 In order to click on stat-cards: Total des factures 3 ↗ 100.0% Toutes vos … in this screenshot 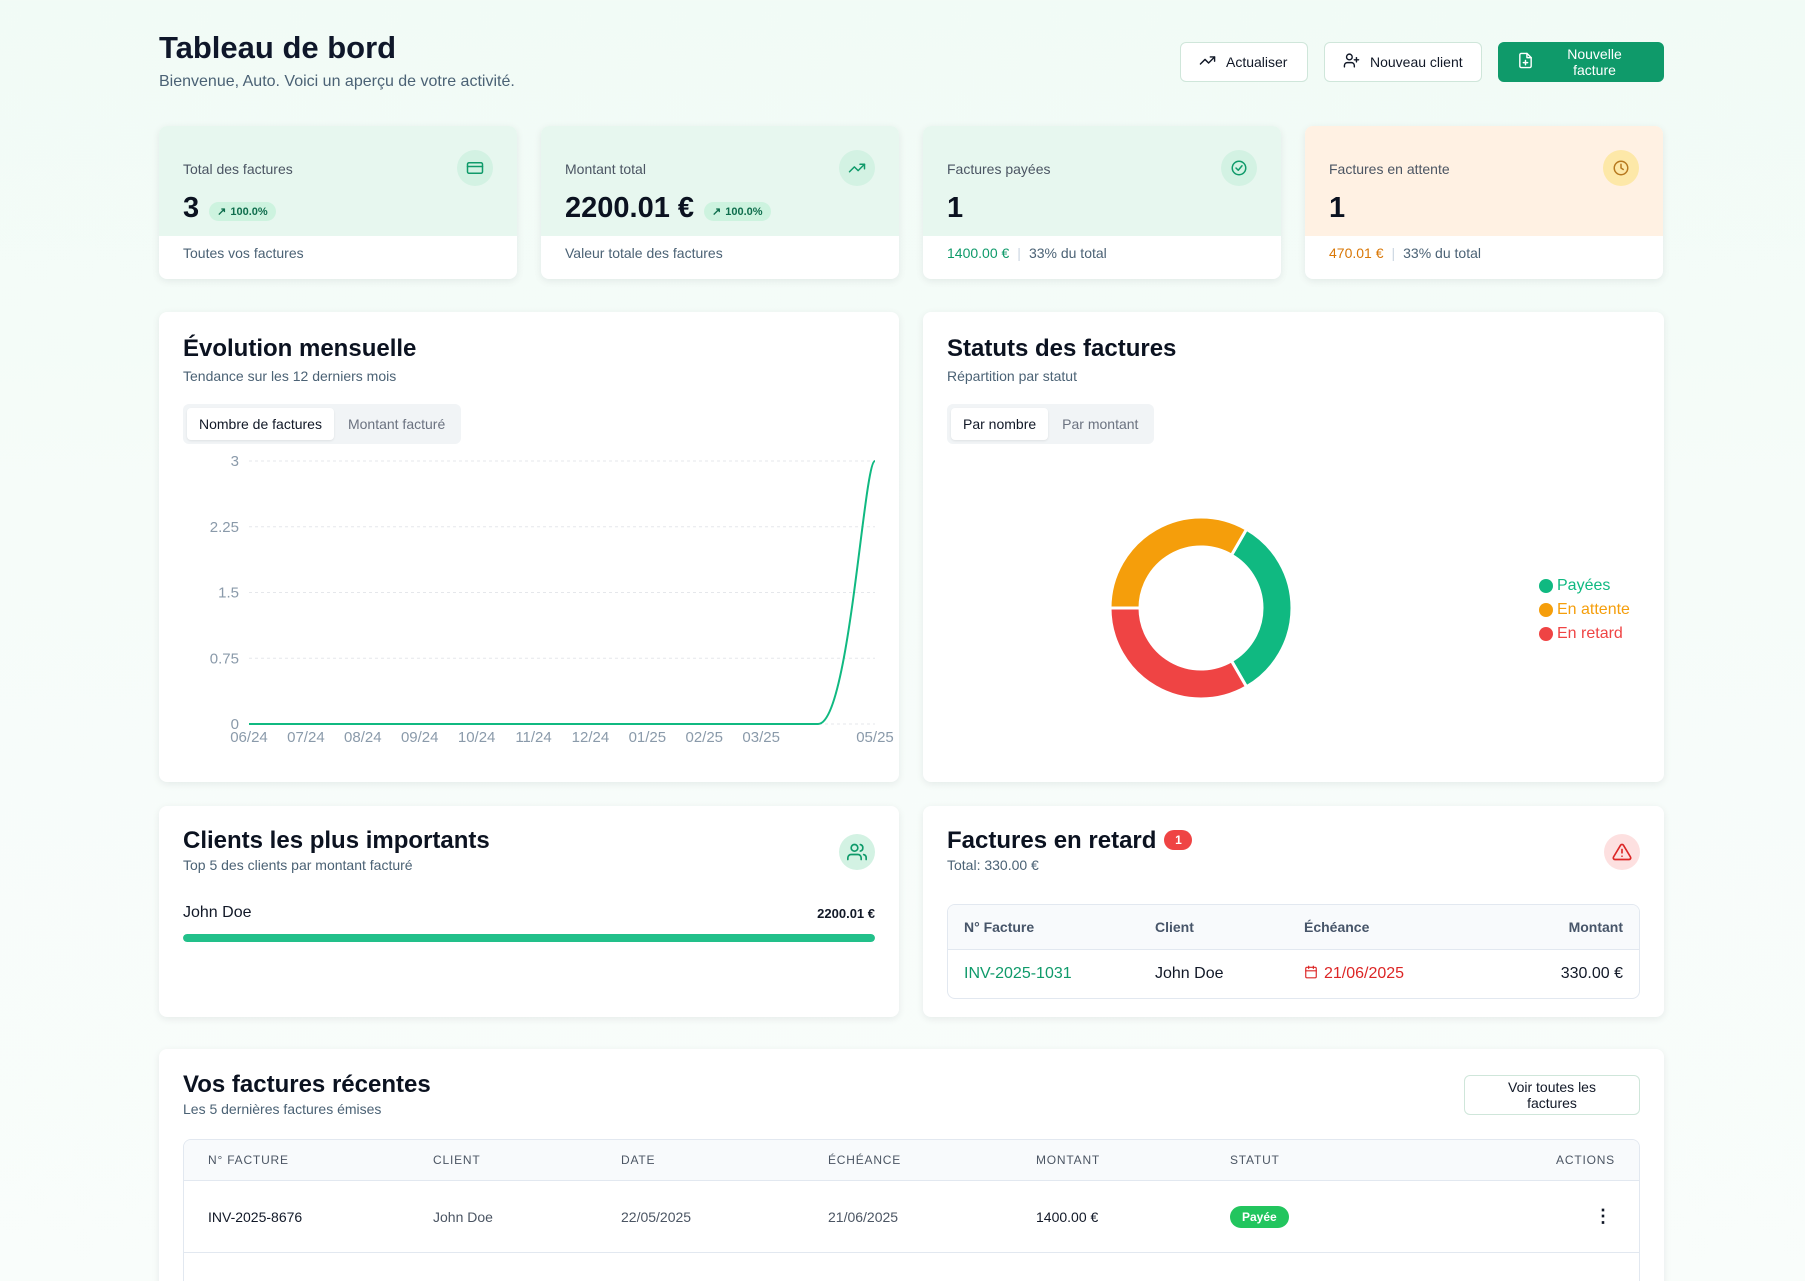, I will do `click(911, 202)`.